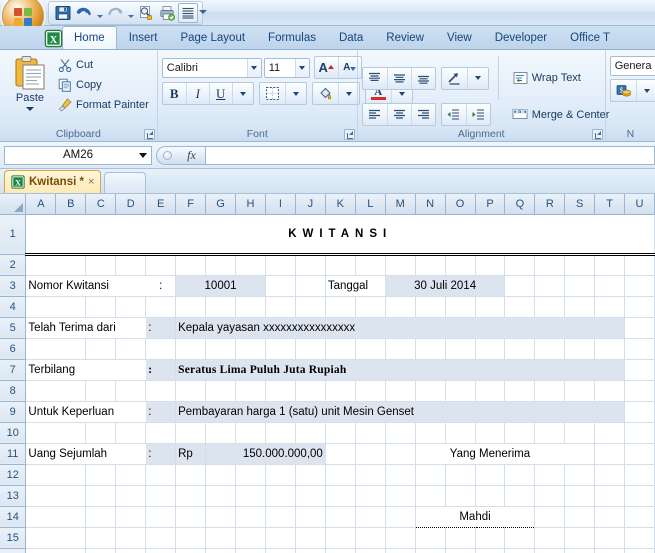  I want to click on cell-k11, so click(340, 454).